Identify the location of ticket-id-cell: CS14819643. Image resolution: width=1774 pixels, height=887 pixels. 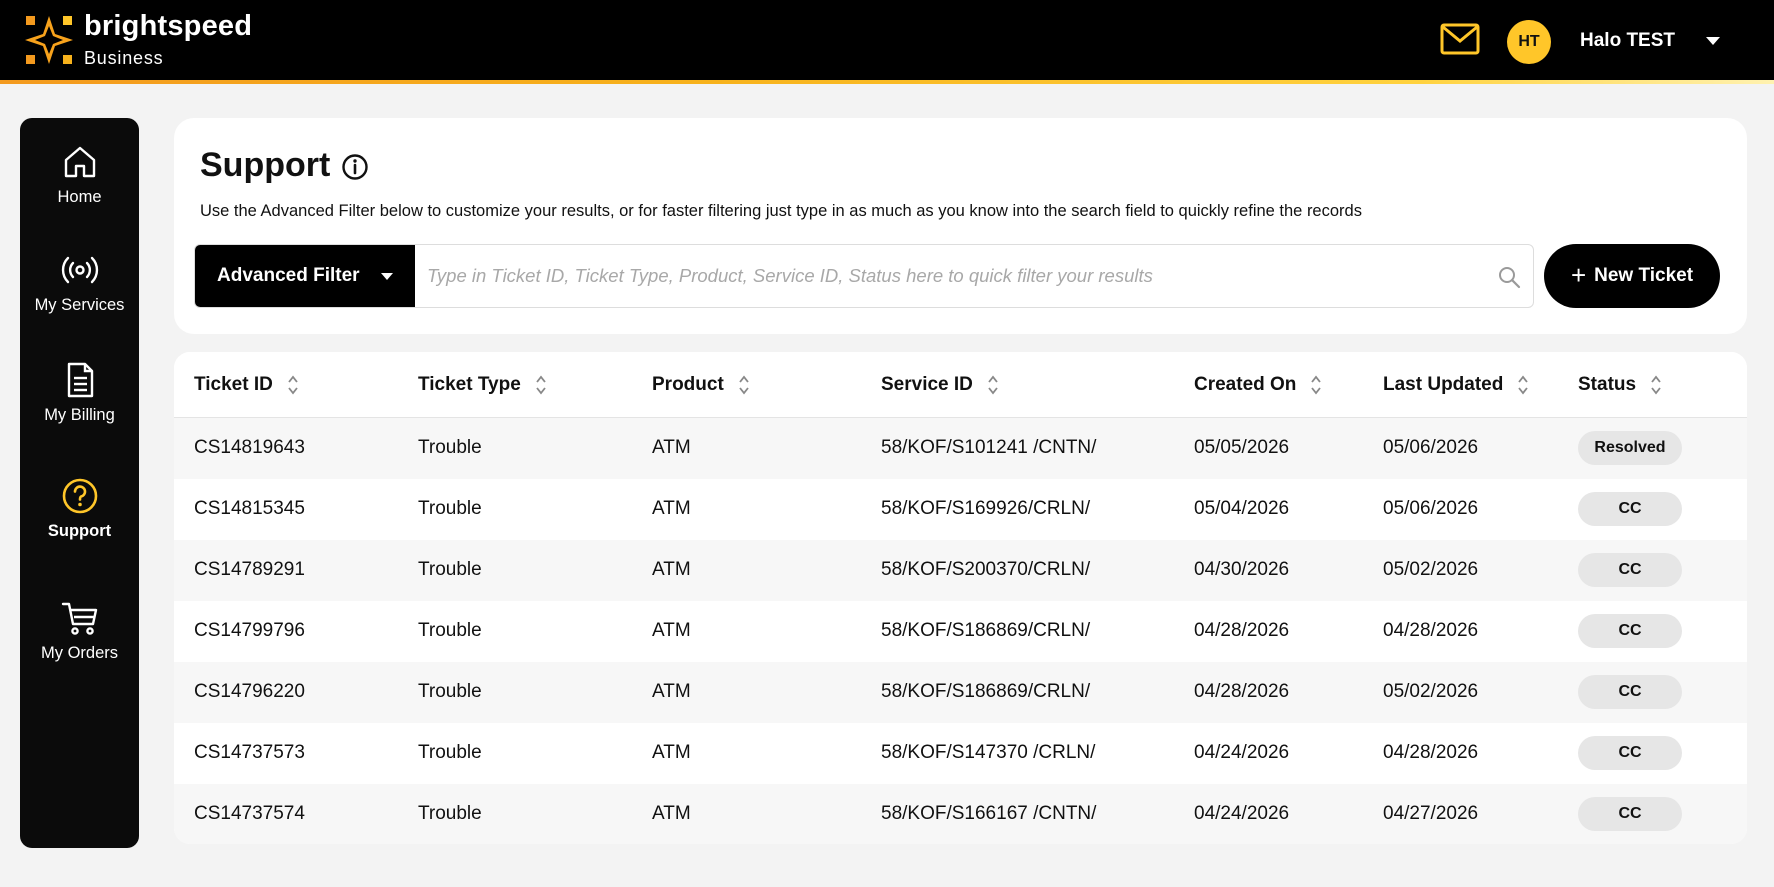
(249, 448).